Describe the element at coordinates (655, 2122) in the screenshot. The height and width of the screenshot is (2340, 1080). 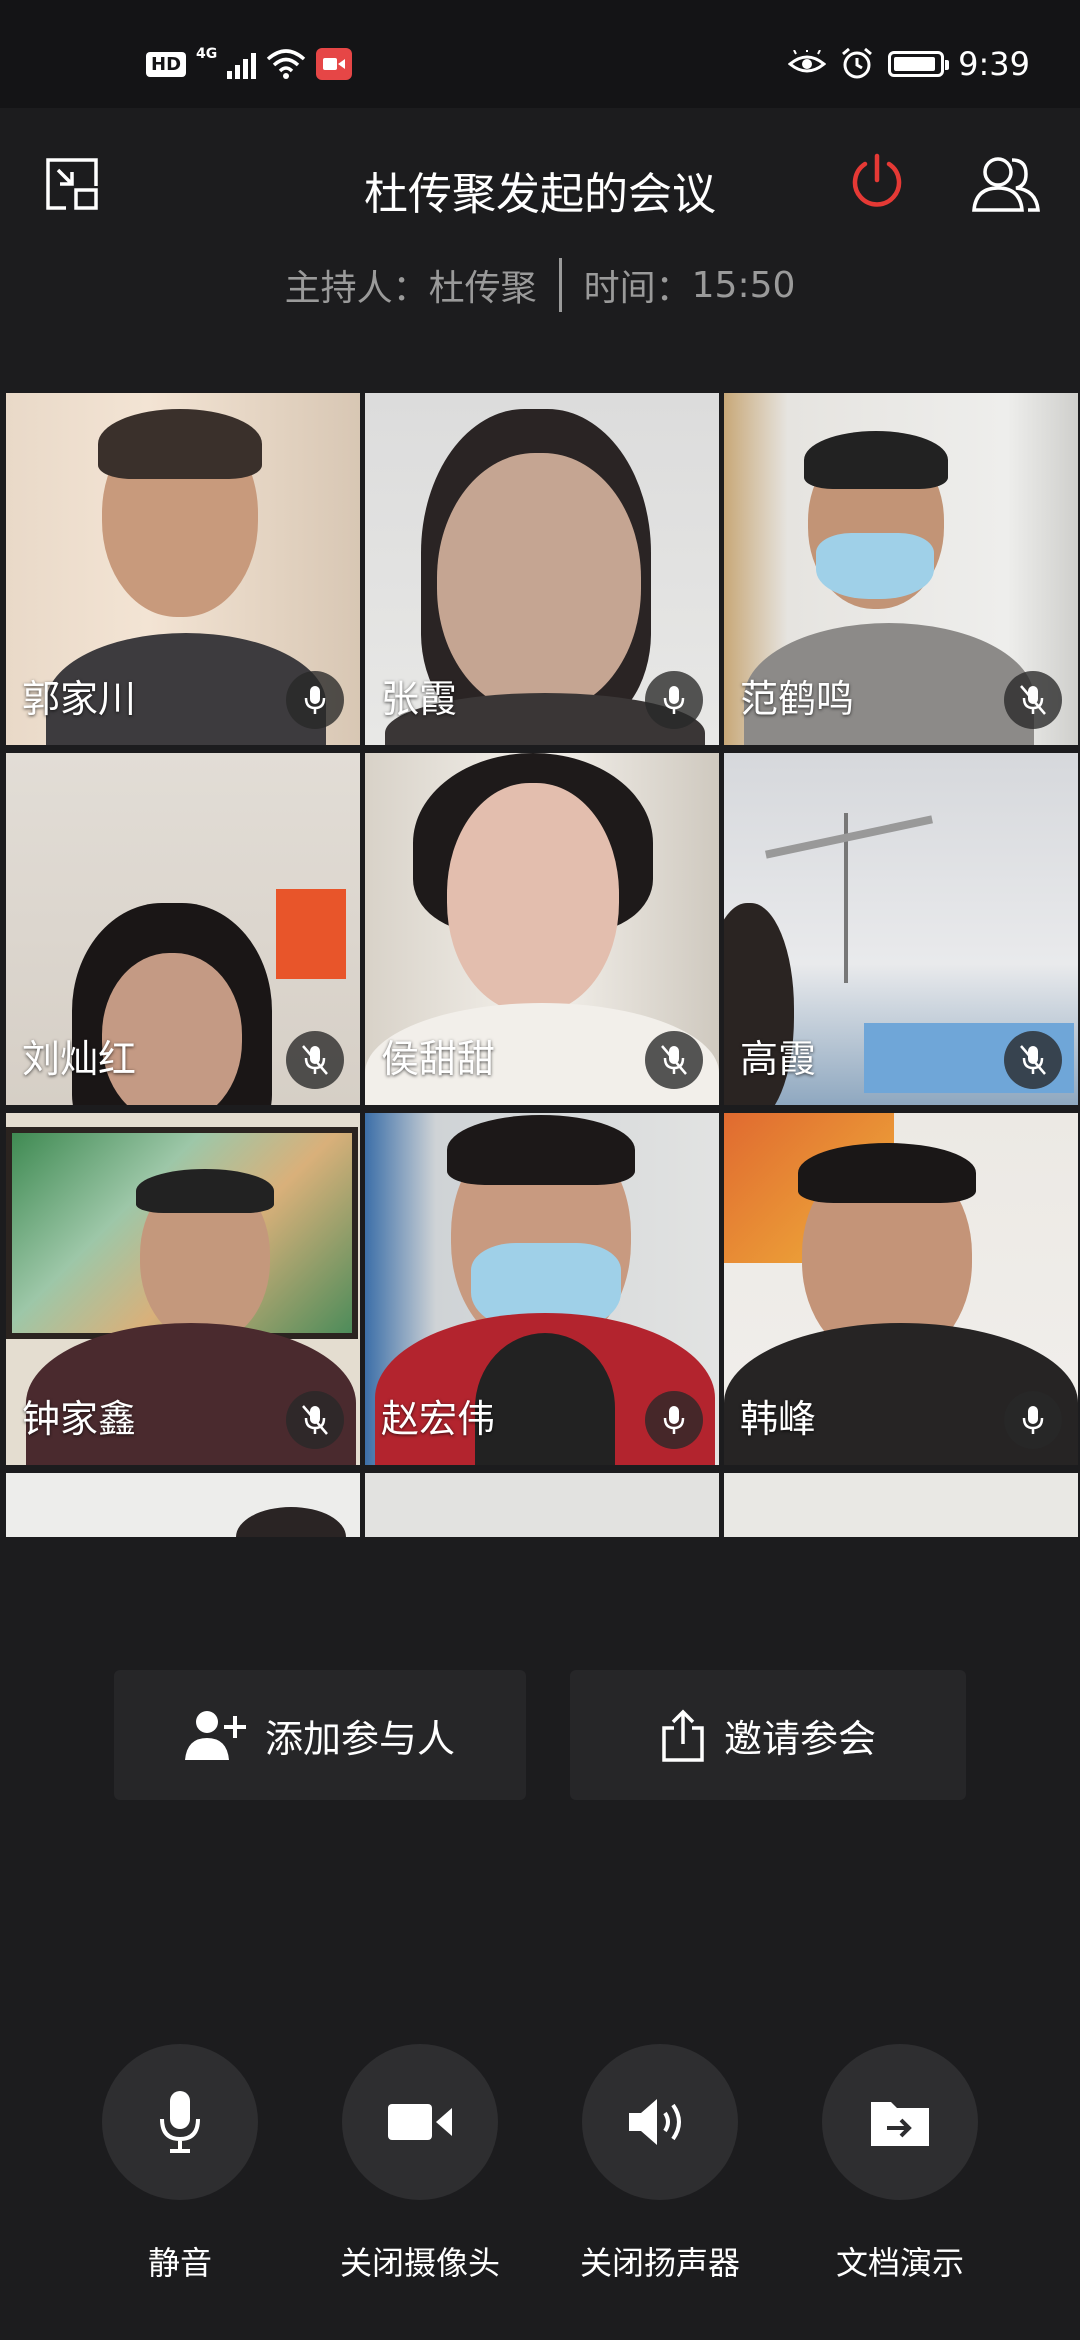
I see `speaker-icon` at that location.